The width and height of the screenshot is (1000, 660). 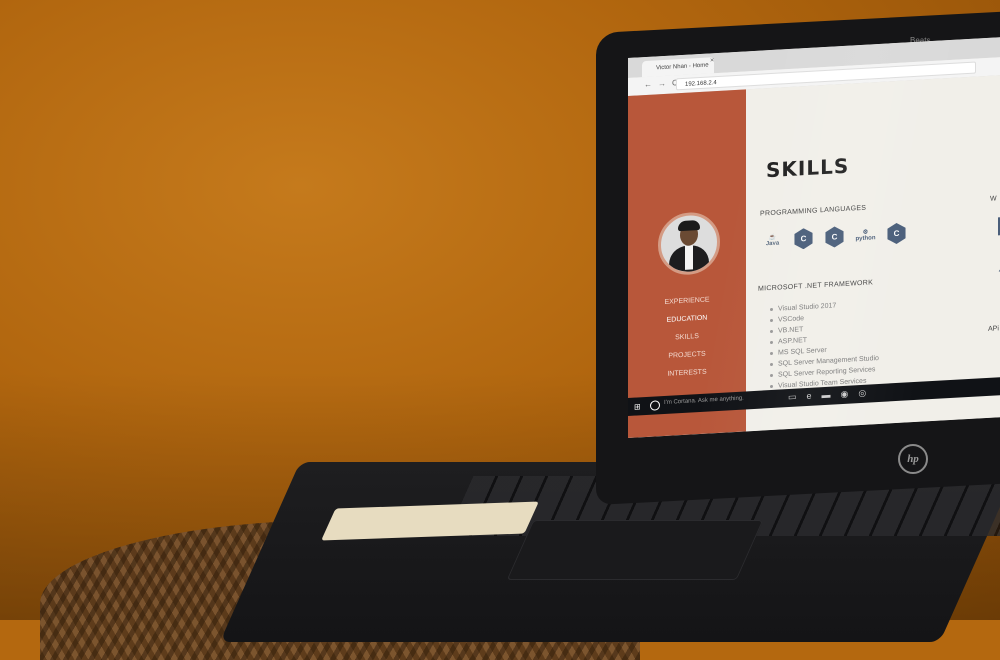 I want to click on tab-close-icon: ×, so click(x=712, y=60).